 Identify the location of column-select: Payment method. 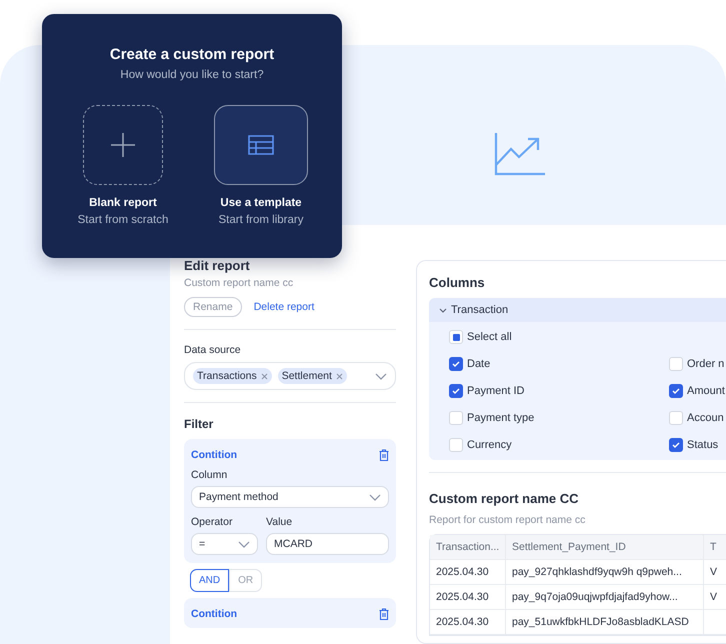
(290, 497).